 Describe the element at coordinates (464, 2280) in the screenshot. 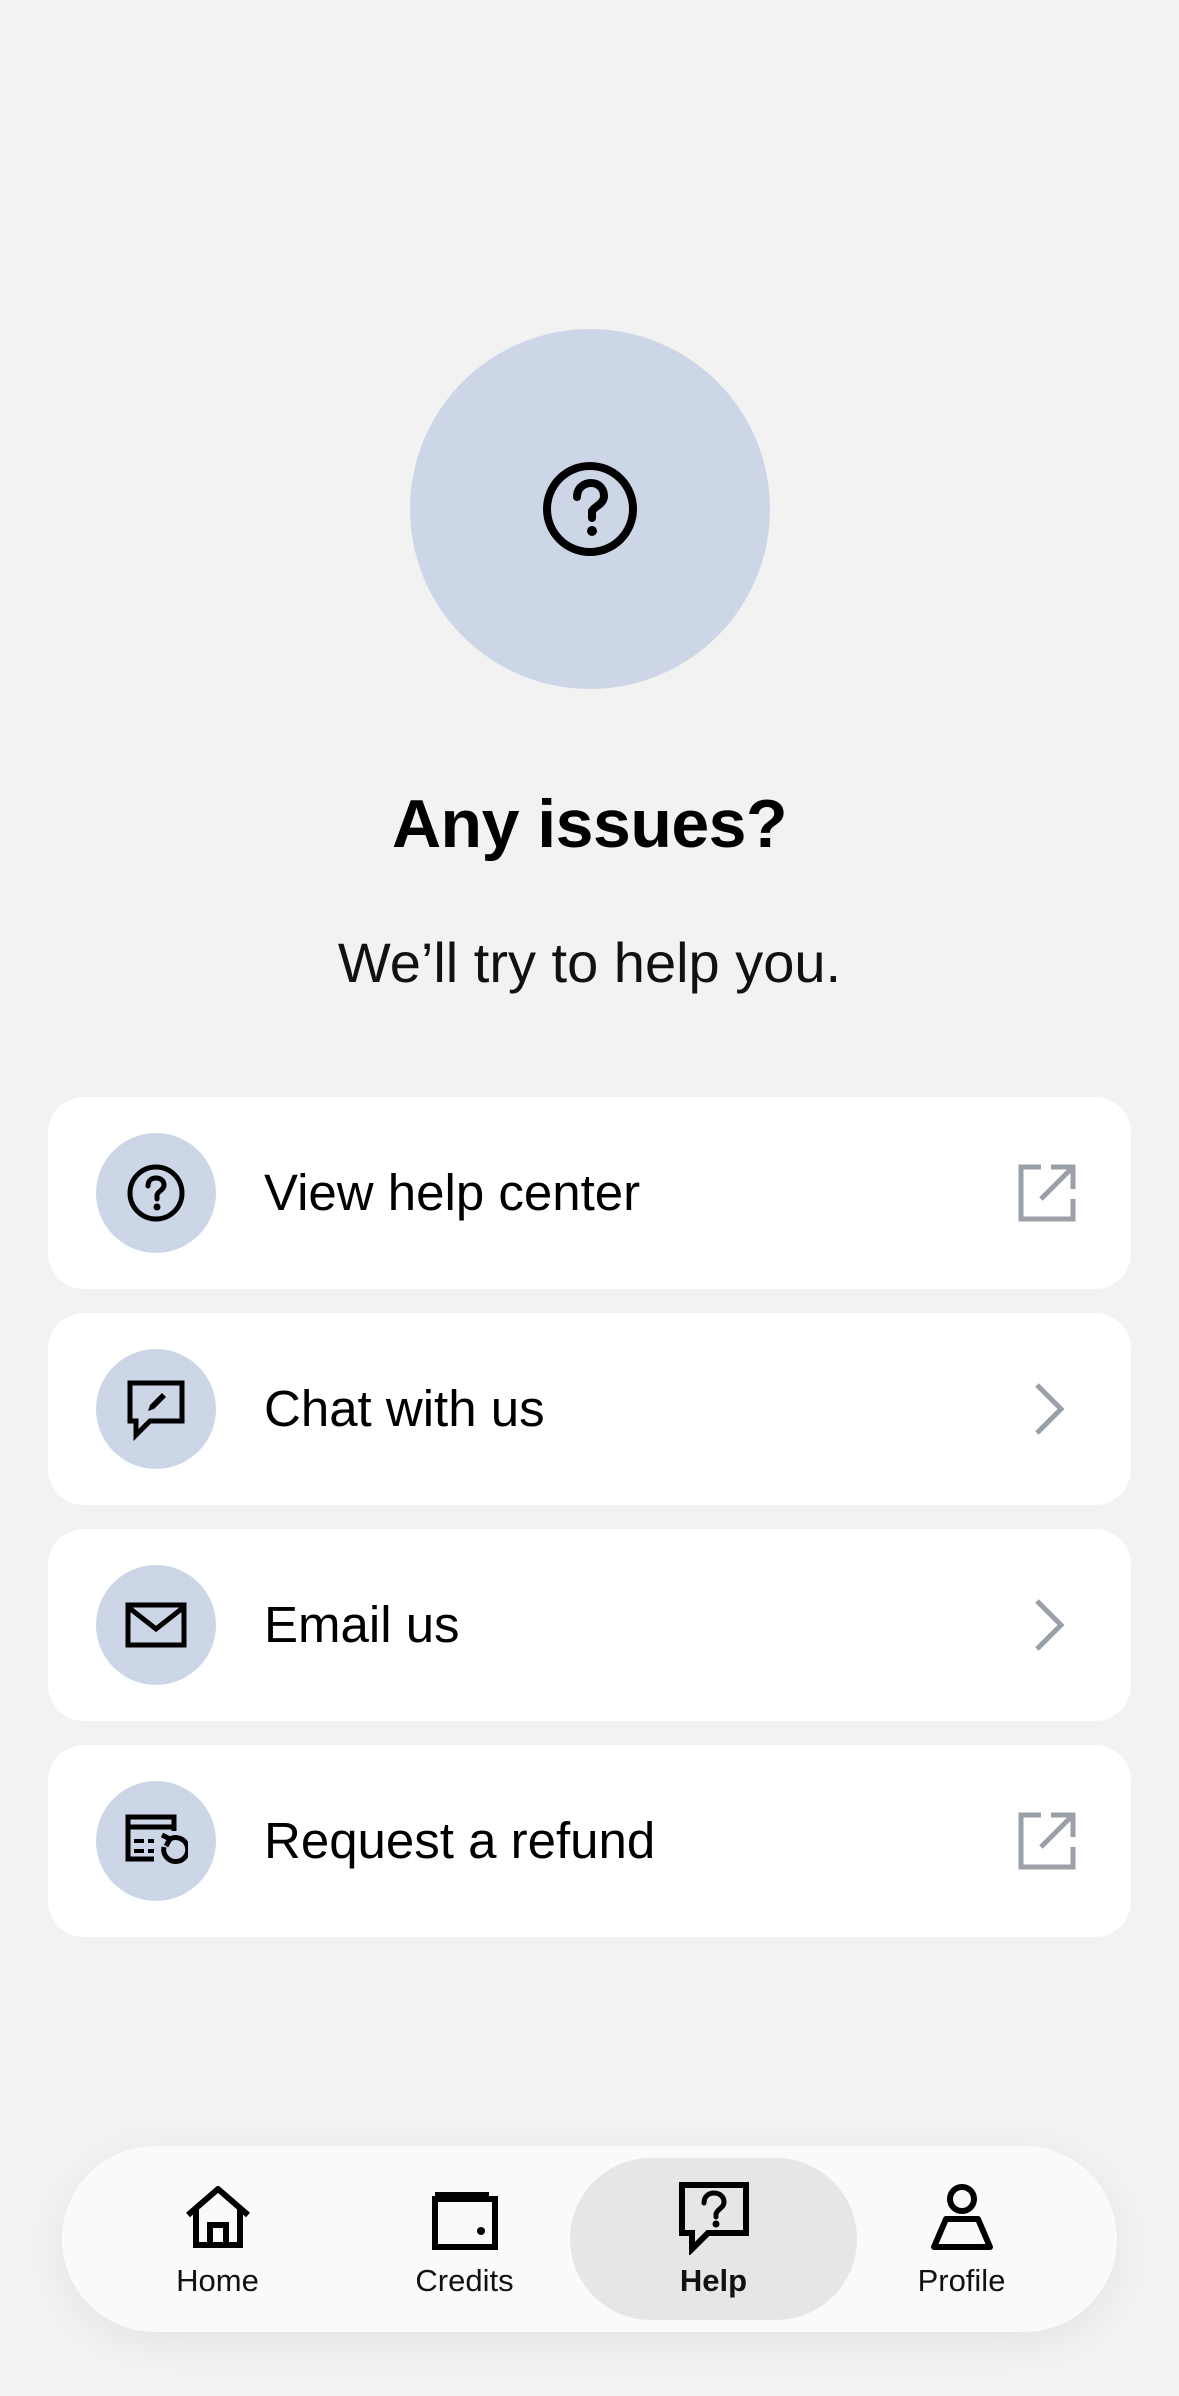

I see `nav-label: Credits` at that location.